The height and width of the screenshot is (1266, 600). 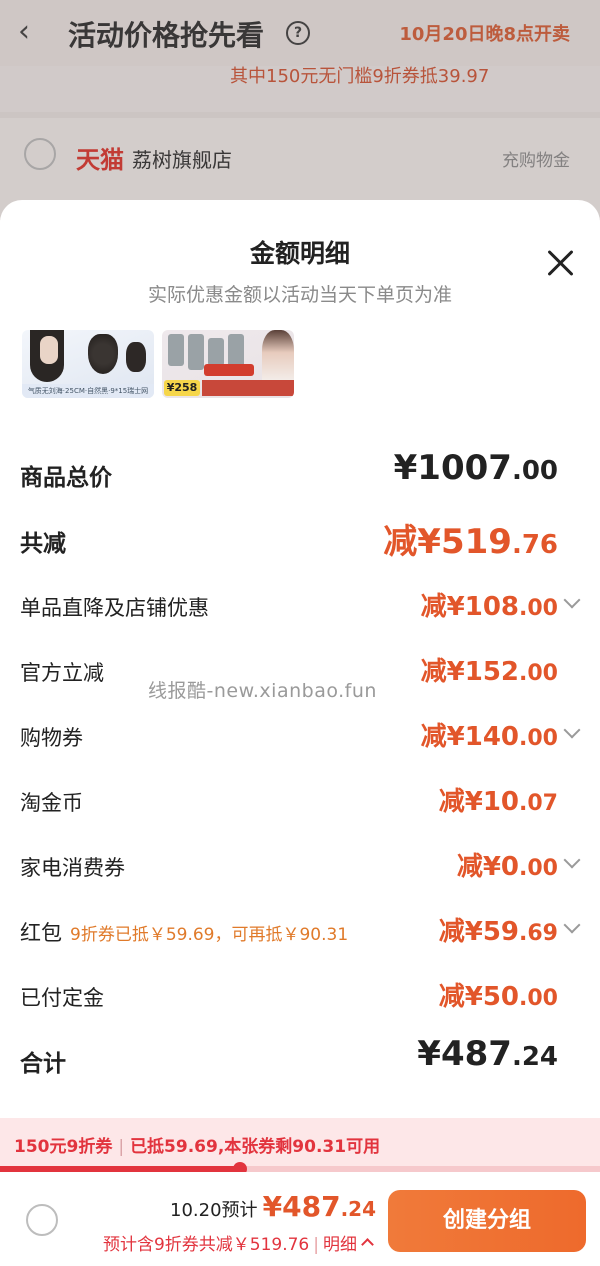 I want to click on bottom-bar: 10.20预计 ¥487.24 预计含9折券共减￥519.76 | 明细 创建分组, so click(x=300, y=1219).